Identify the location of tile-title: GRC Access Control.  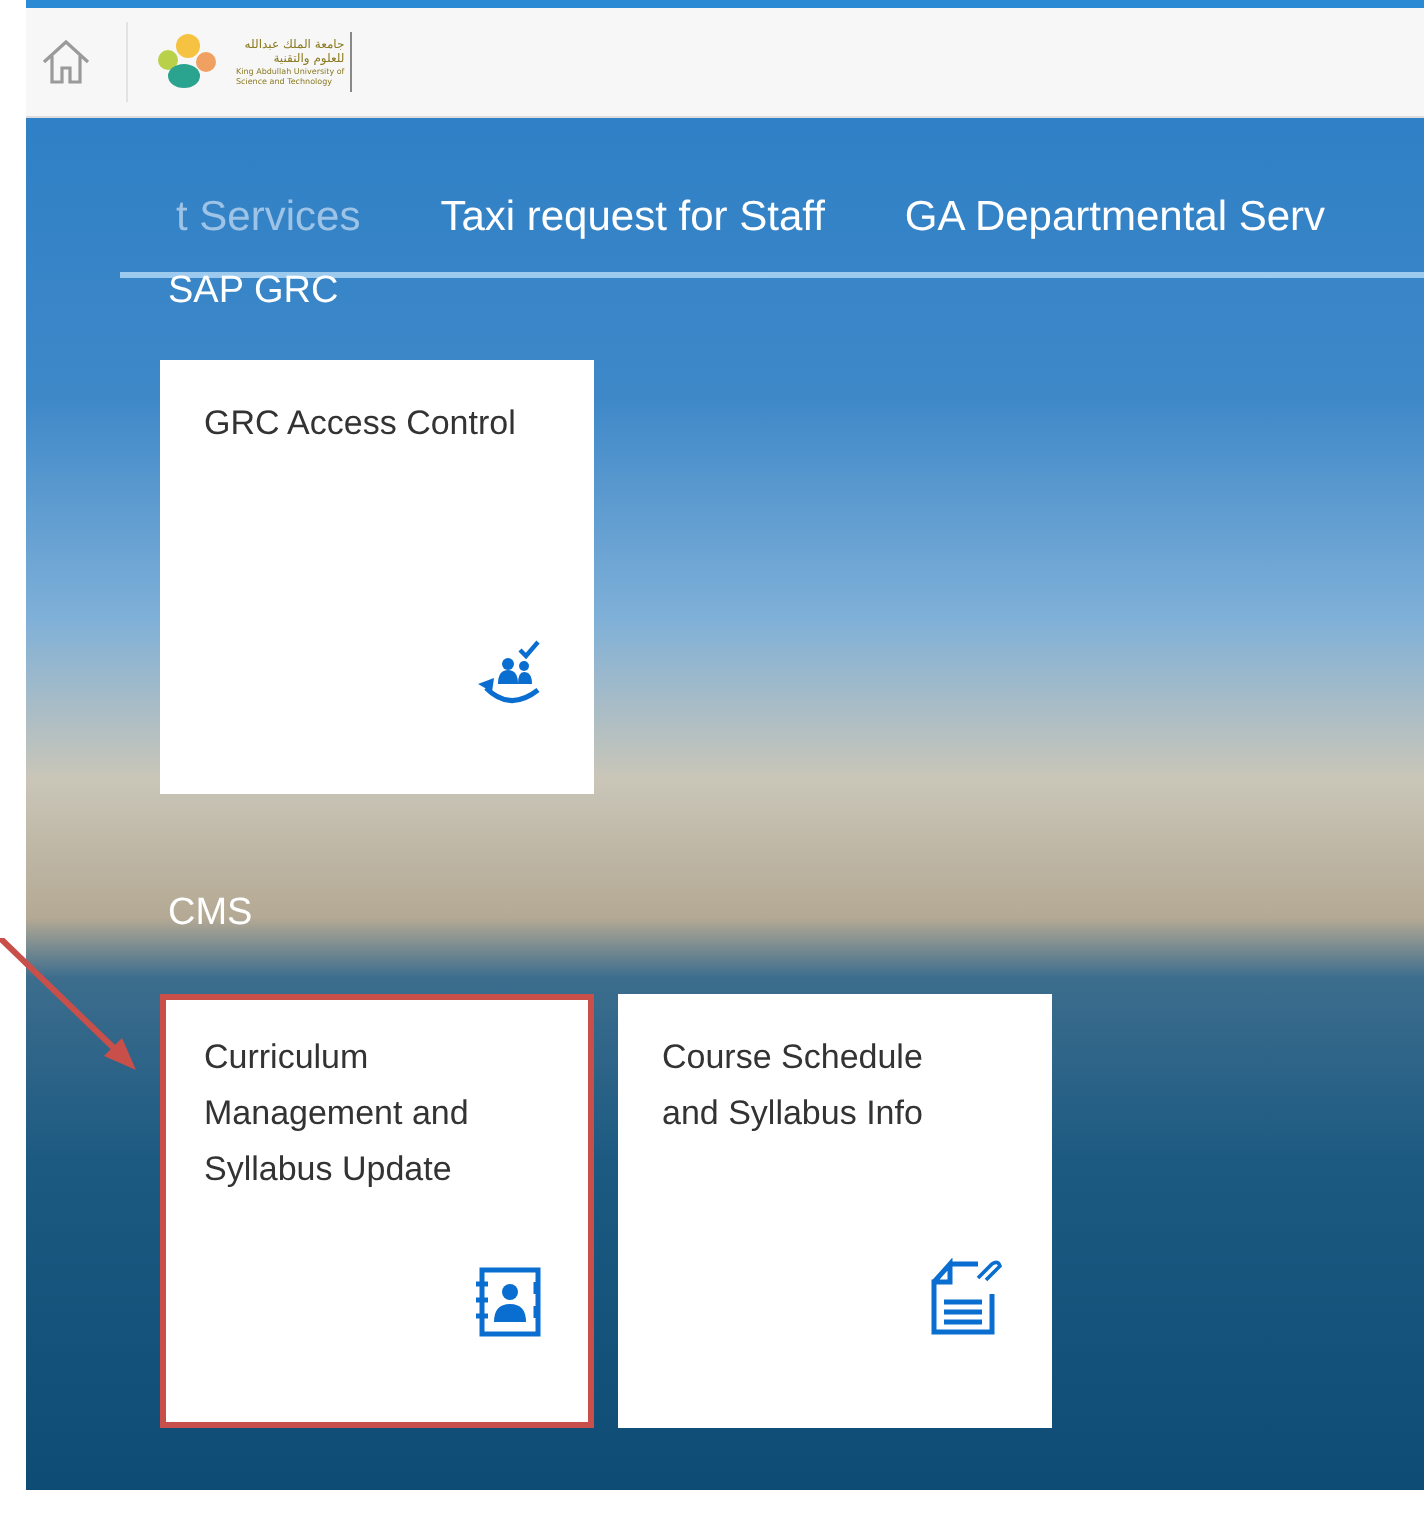
(361, 424).